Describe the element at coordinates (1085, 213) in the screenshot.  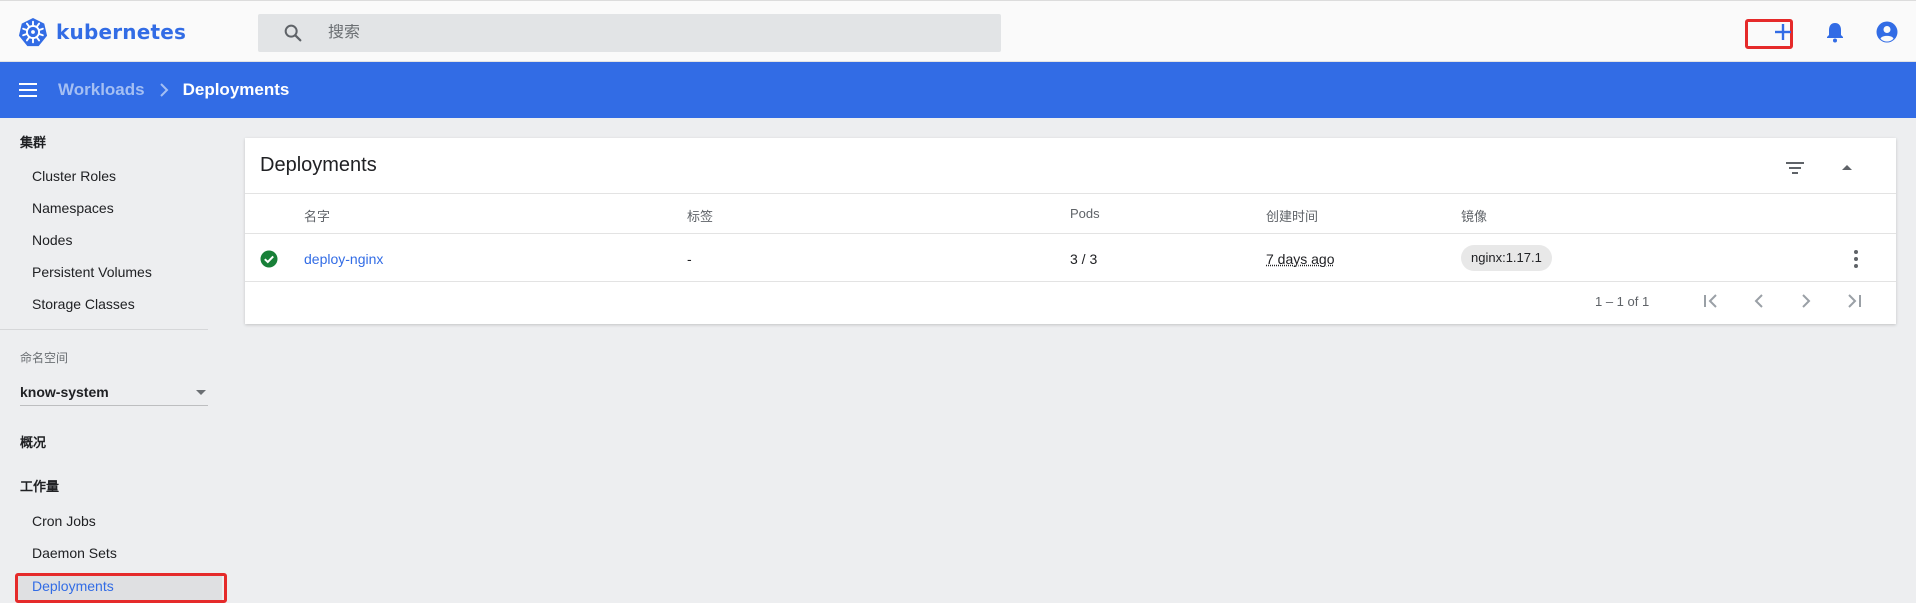
I see `column-header-pods: Pods` at that location.